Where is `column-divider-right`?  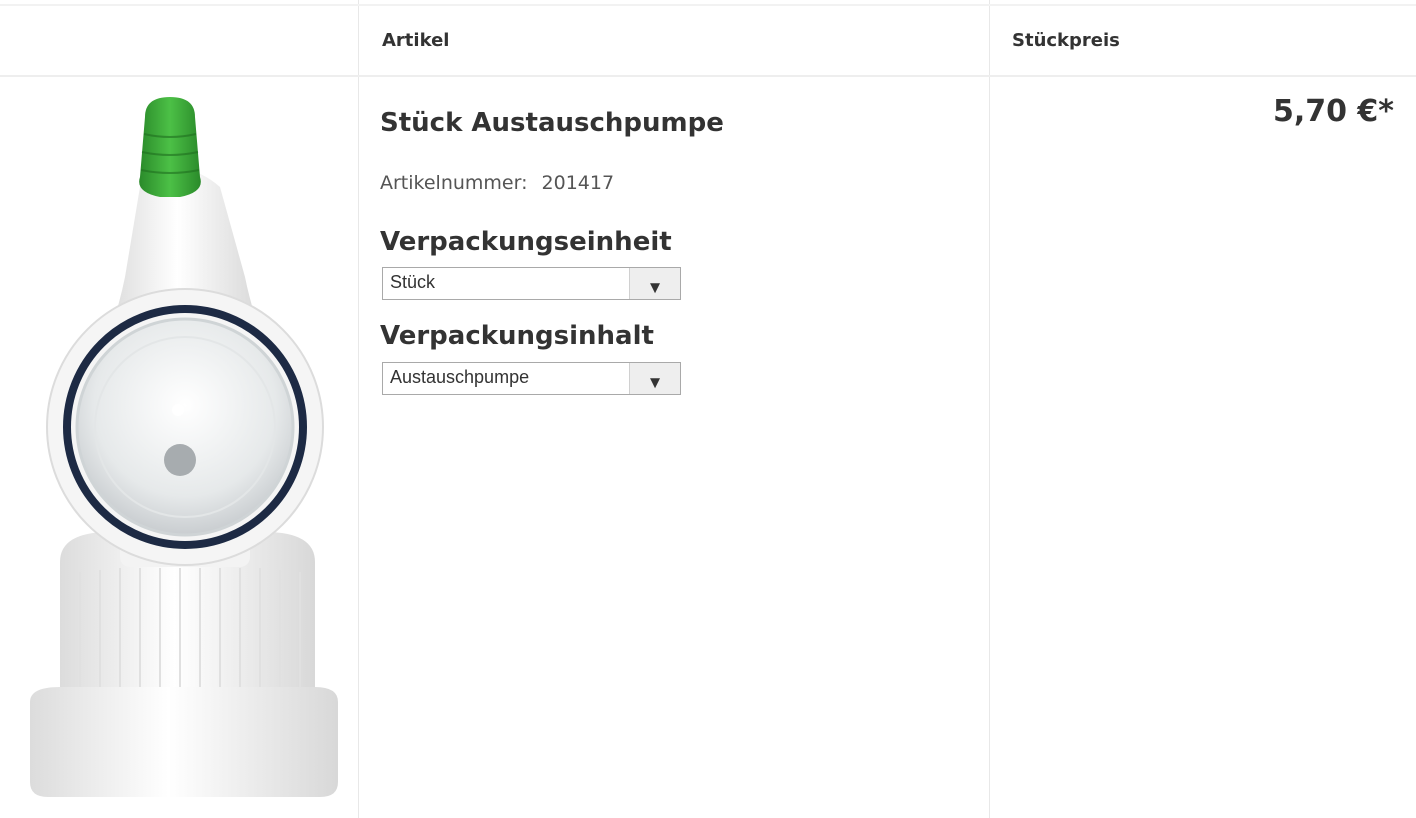
column-divider-right is located at coordinates (989, 409).